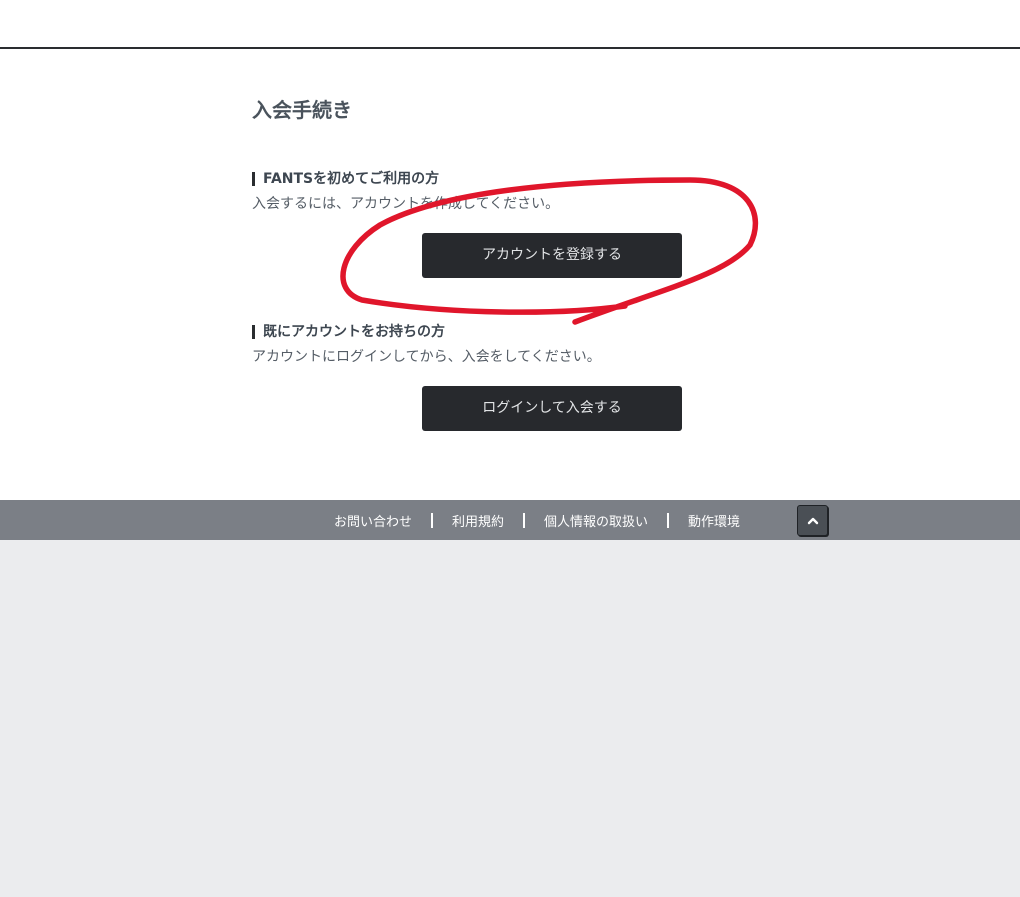 Image resolution: width=1020 pixels, height=897 pixels. What do you see at coordinates (510, 24) in the screenshot?
I see `site-header` at bounding box center [510, 24].